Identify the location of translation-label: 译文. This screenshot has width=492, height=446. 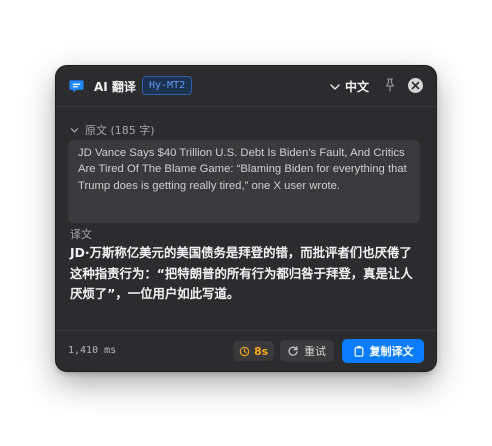
(81, 234).